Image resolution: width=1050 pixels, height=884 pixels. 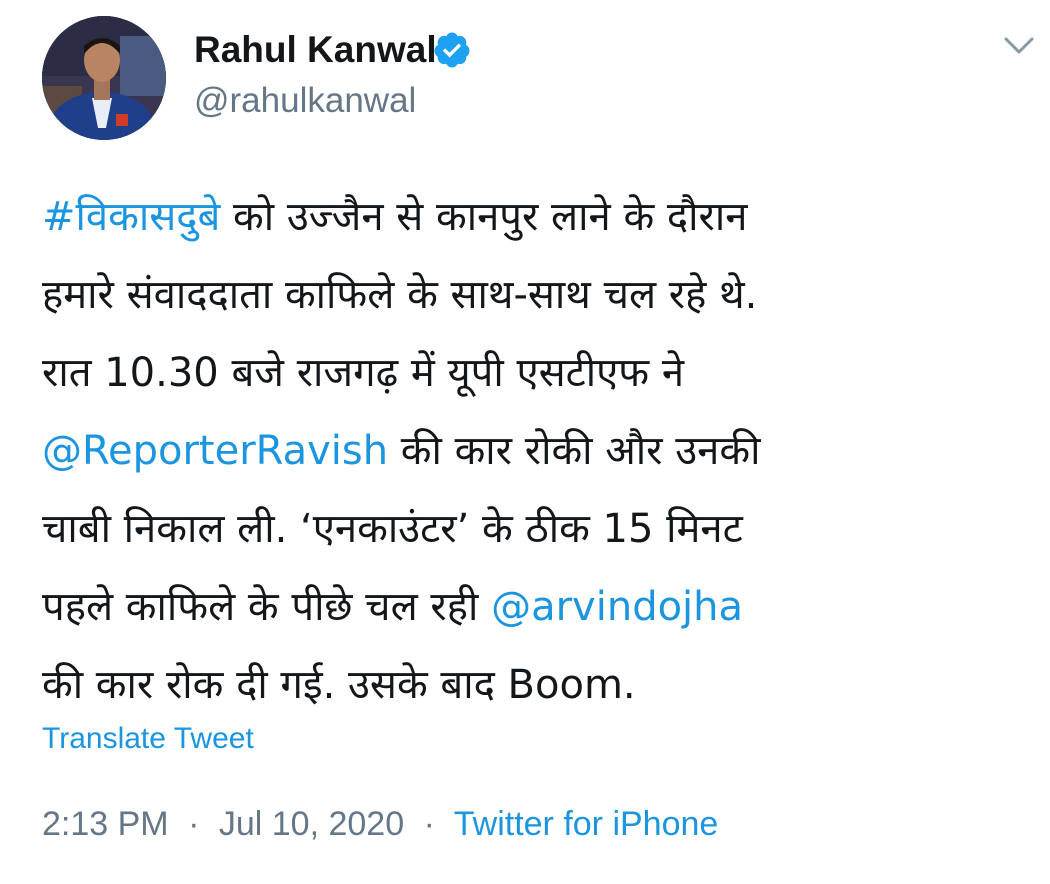 I want to click on tweet-line: रात 10.30 बजे राजगढ़ में यूपी एसटीएफ ने, so click(x=537, y=373).